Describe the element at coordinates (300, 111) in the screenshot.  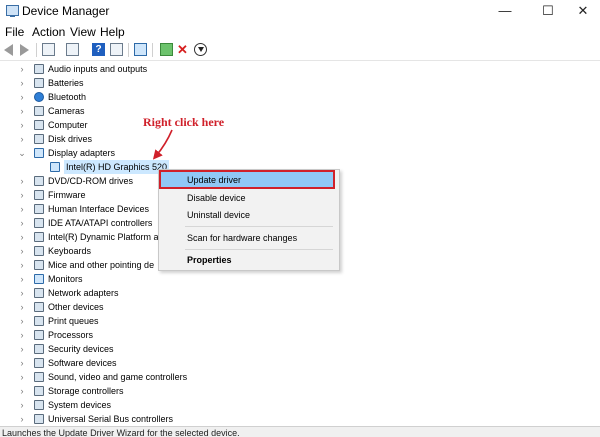
I see `tree-item: › Cameras` at that location.